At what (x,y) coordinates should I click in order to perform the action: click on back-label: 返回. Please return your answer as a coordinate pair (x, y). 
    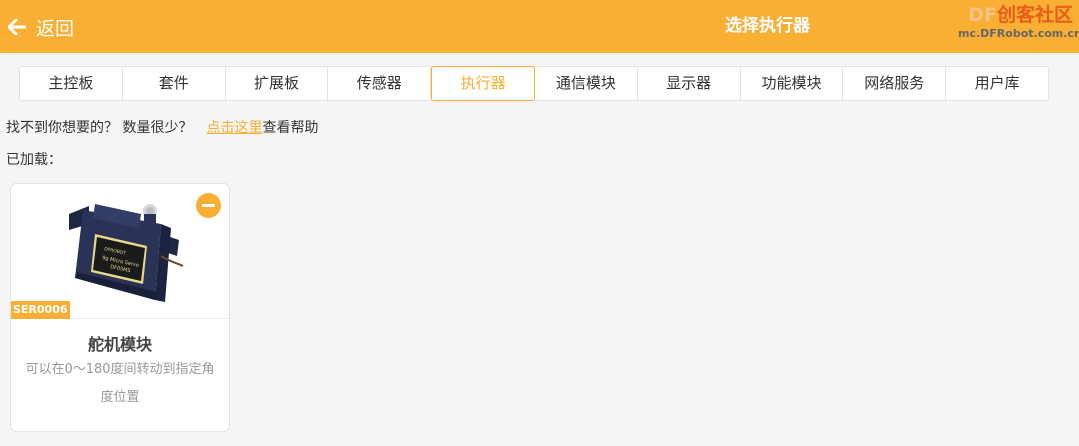
    Looking at the image, I should click on (55, 28).